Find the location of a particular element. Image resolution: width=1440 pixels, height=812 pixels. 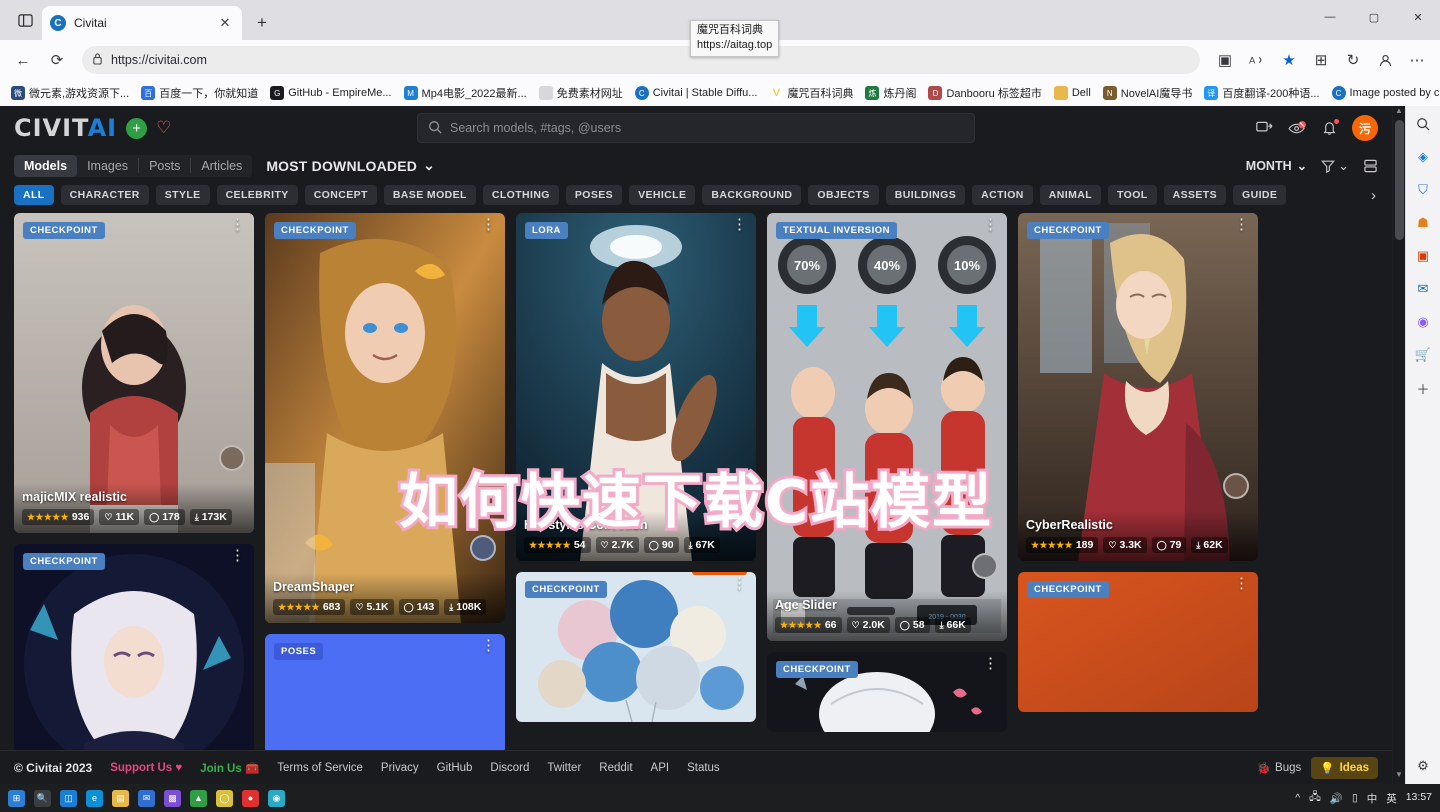

footer-link-support: Support Us ♥ is located at coordinates (146, 768).